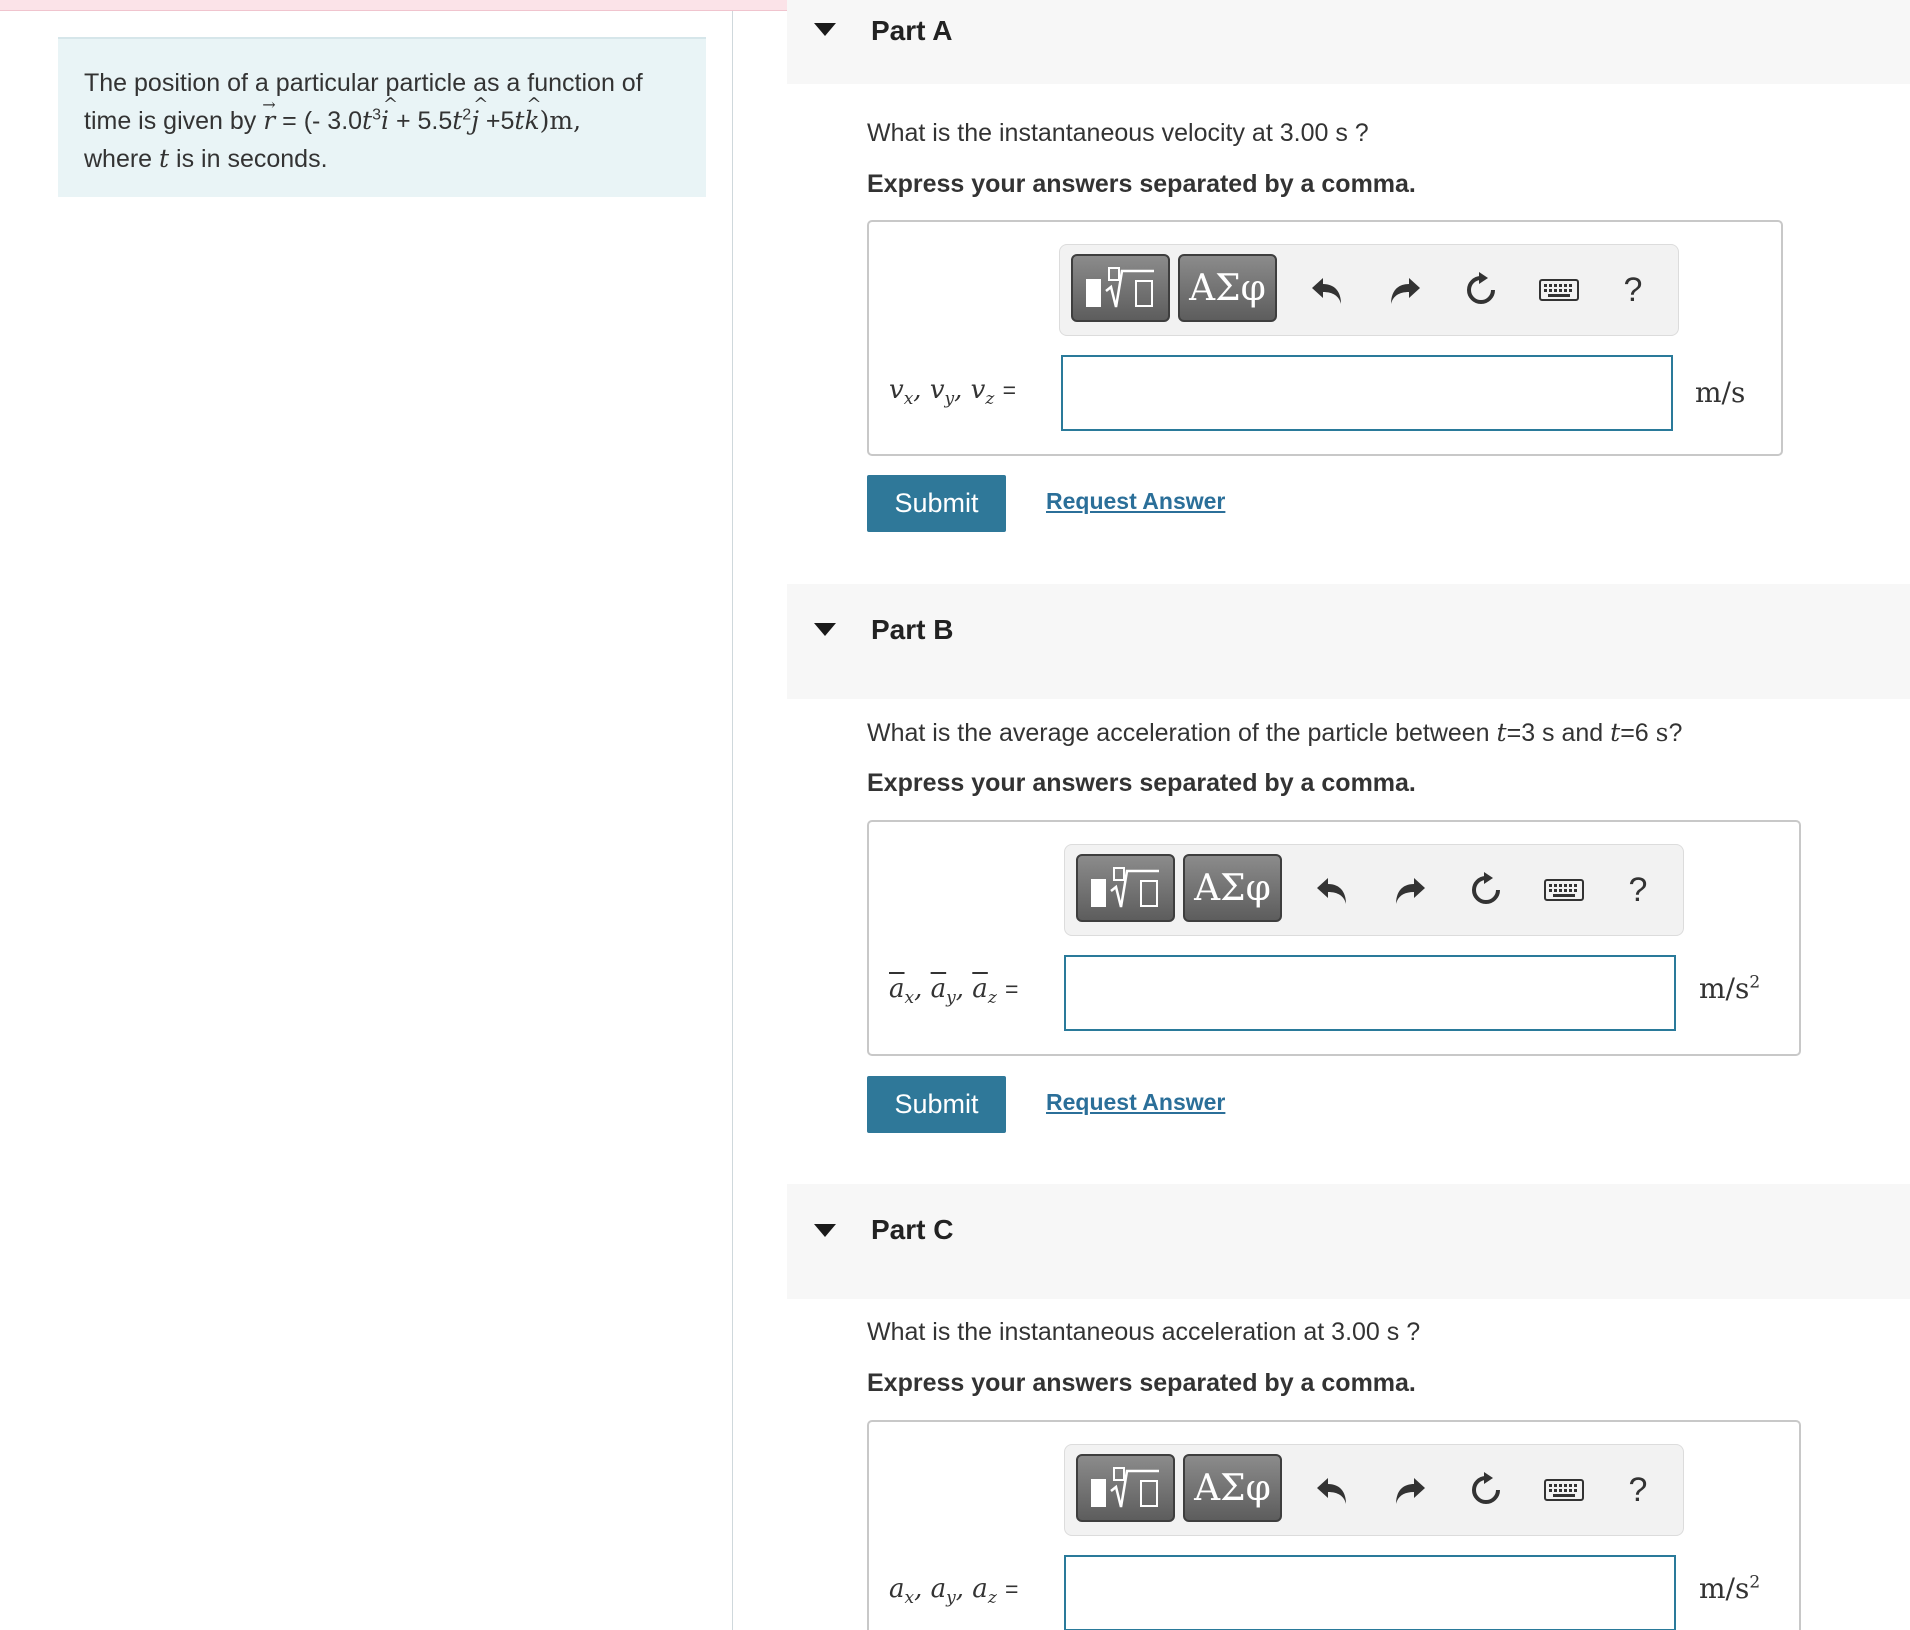  I want to click on part-b-header: Part B, so click(1348, 641).